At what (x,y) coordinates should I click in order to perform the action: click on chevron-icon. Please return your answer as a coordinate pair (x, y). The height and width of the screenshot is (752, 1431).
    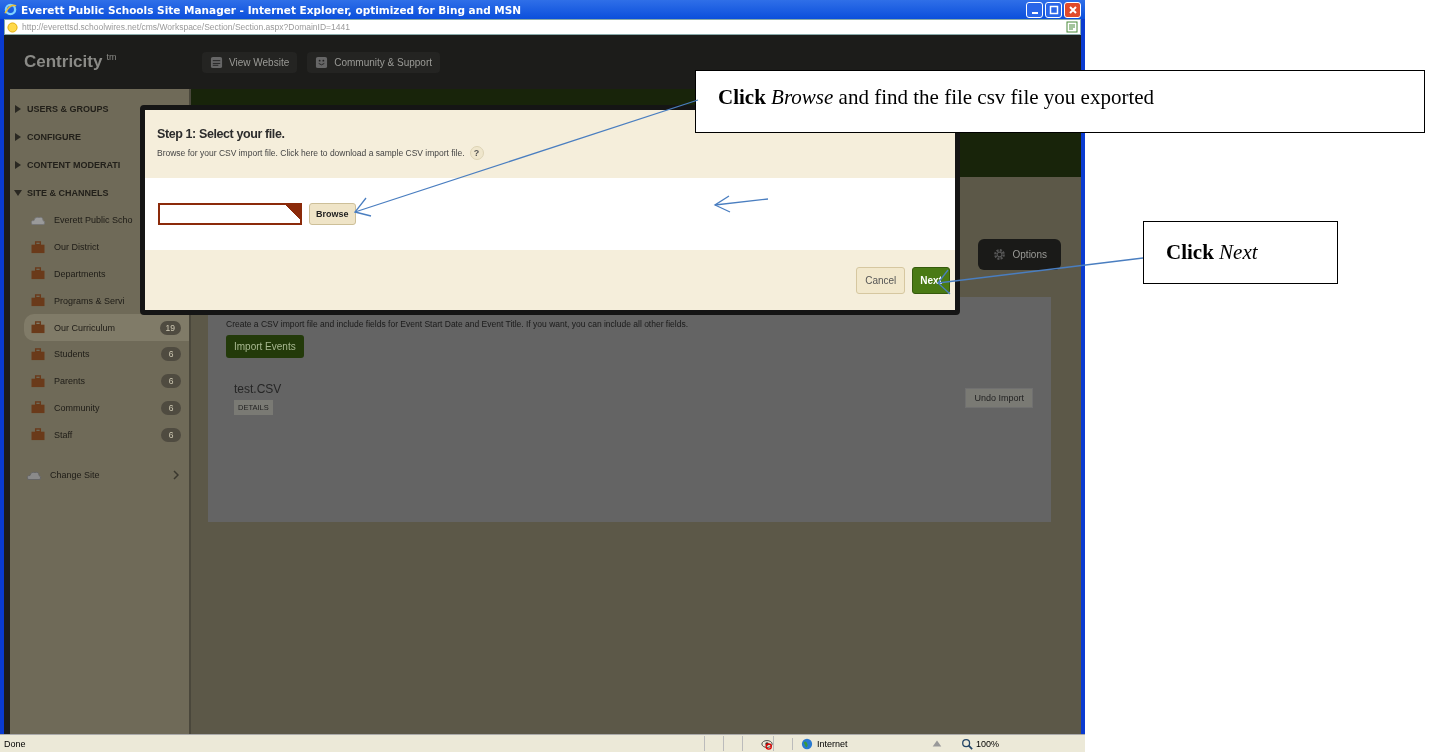
    Looking at the image, I should click on (176, 475).